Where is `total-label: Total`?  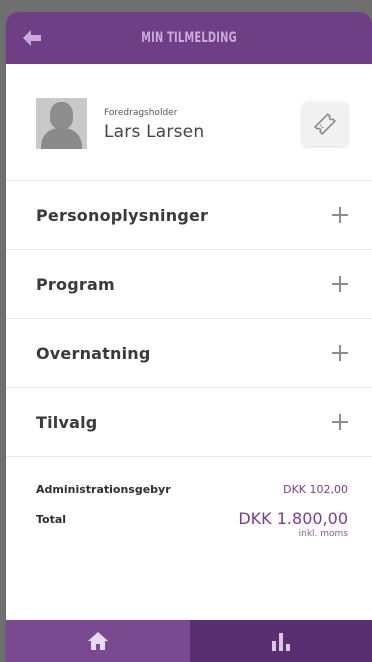
total-label: Total is located at coordinates (51, 519).